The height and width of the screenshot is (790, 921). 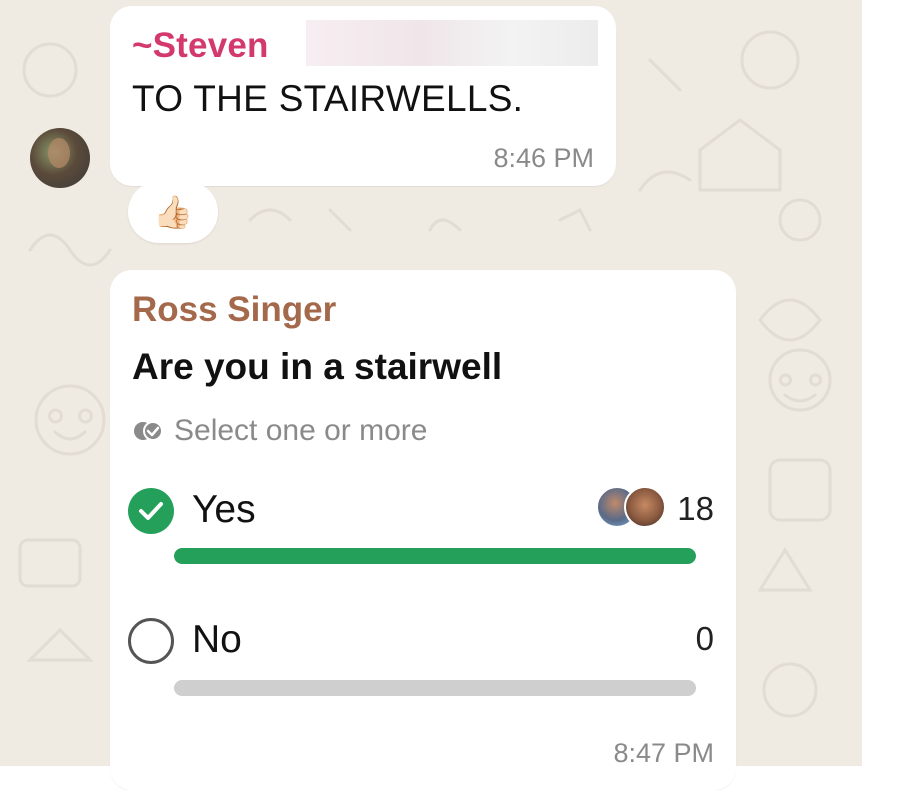 I want to click on sender-name: Ross Singer, so click(x=234, y=310).